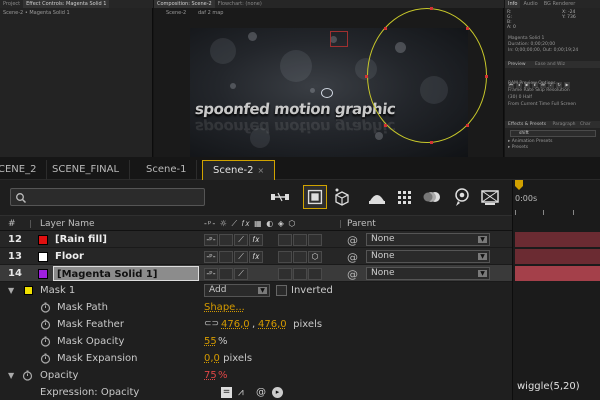 This screenshot has width=600, height=400. I want to click on mask-opacity-value: 55, so click(210, 341).